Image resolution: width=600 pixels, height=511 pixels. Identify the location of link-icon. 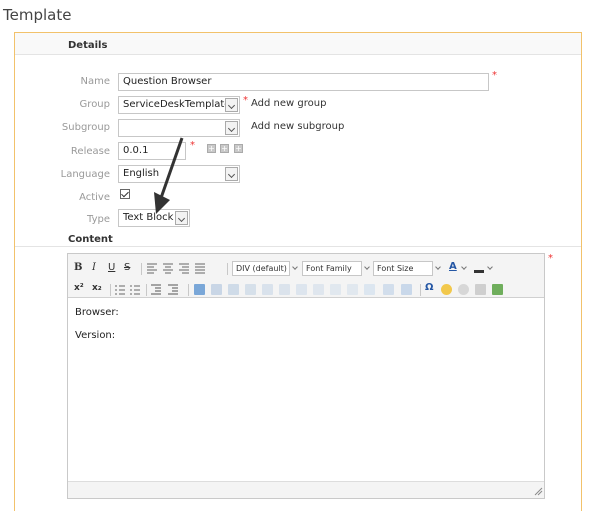
(463, 289).